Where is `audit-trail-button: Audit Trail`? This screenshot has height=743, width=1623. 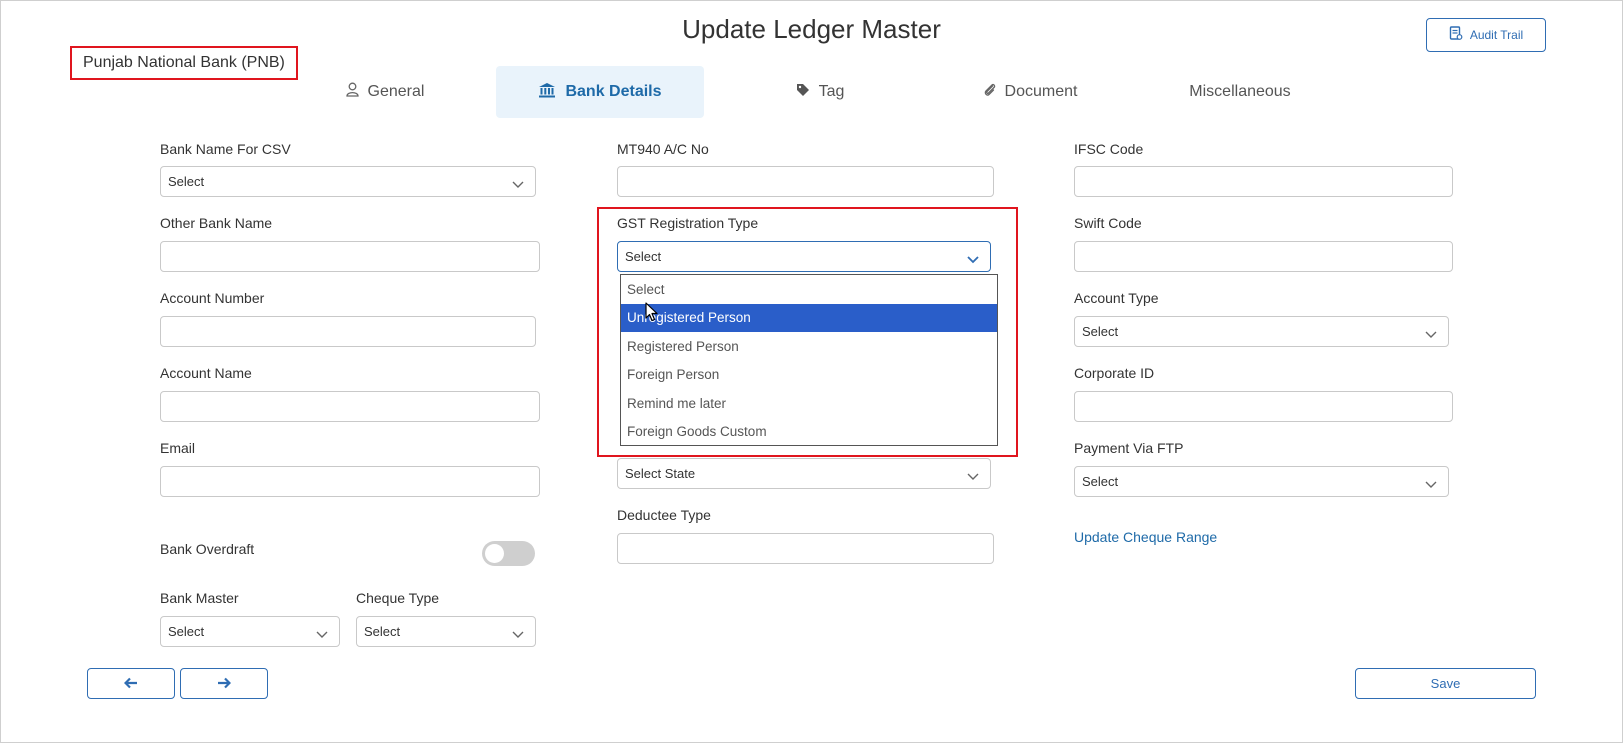
audit-trail-button: Audit Trail is located at coordinates (1486, 35).